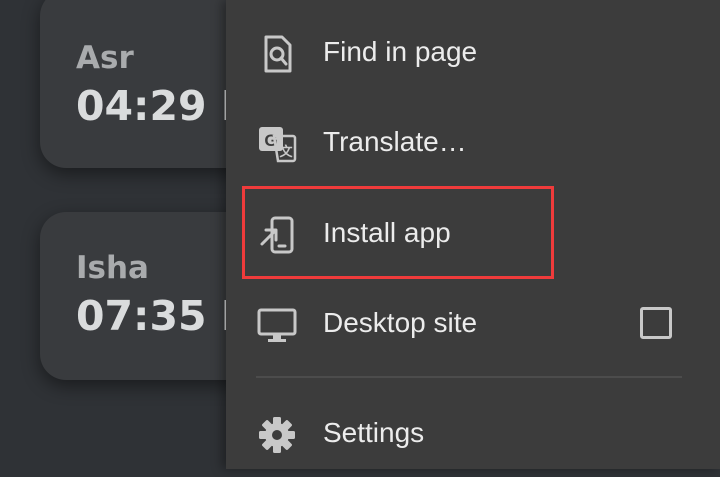 The width and height of the screenshot is (720, 477). I want to click on menu-item-label: Install app, so click(387, 232).